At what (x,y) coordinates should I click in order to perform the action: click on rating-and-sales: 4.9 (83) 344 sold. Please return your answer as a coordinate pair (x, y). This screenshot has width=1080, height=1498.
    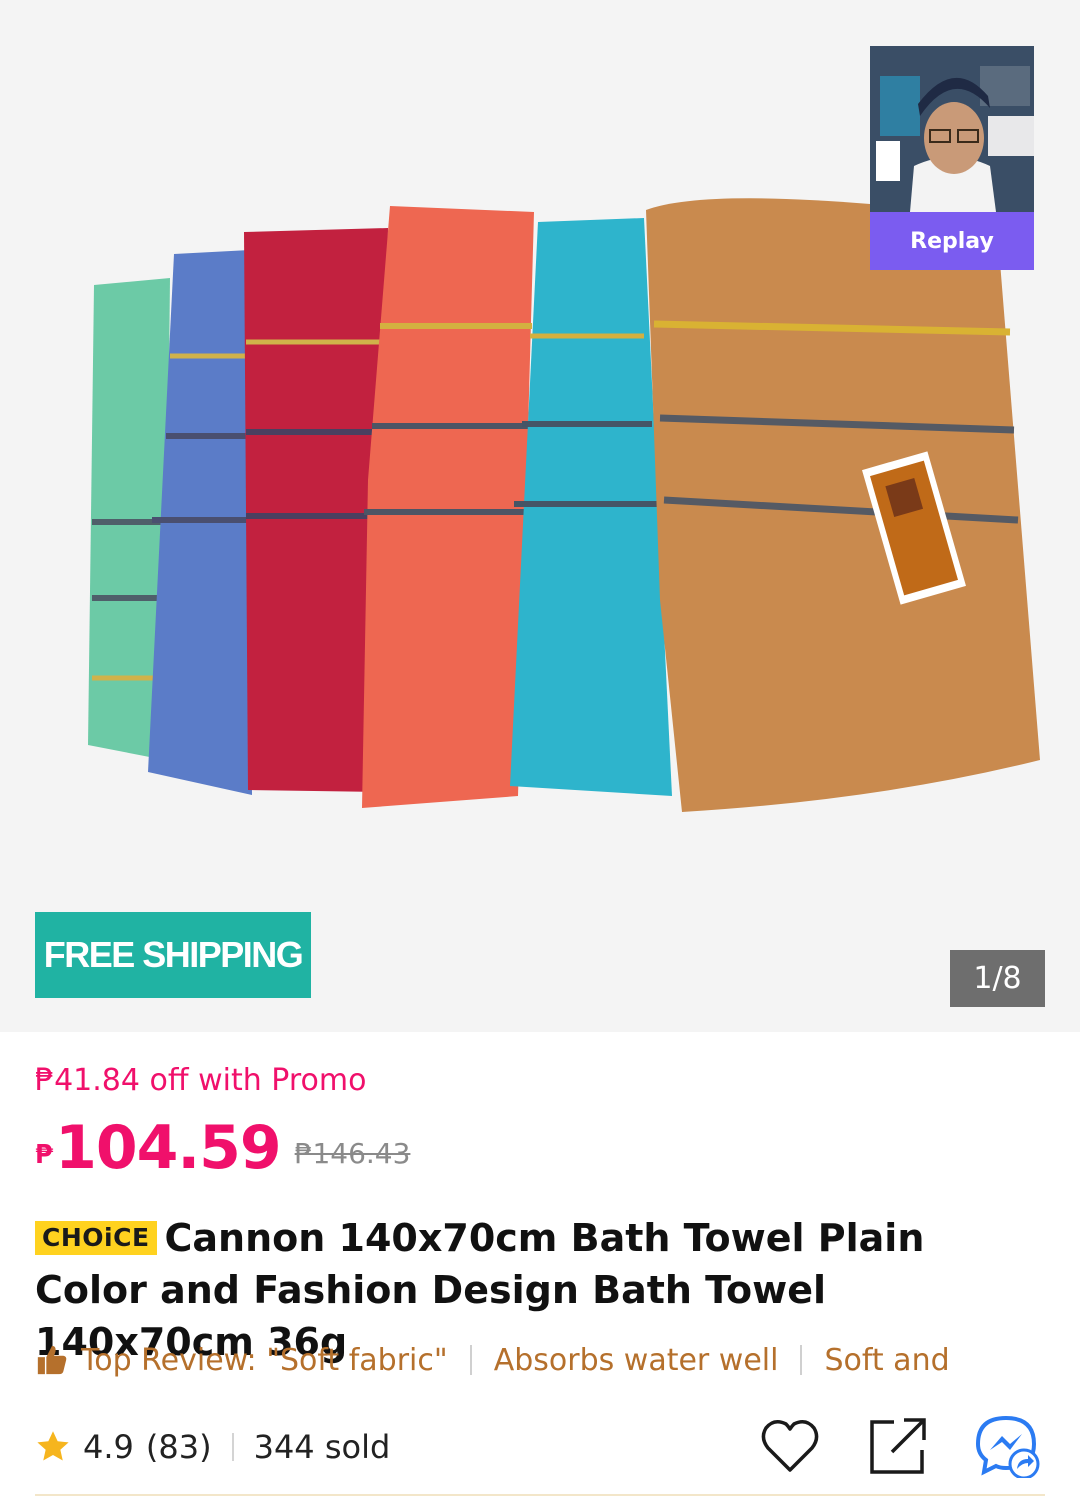
    Looking at the image, I should click on (212, 1447).